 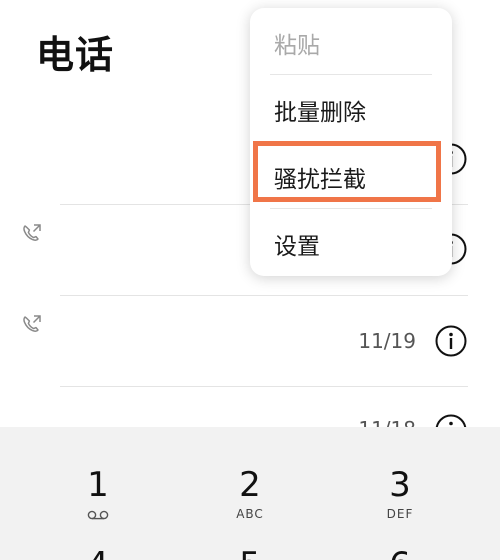 What do you see at coordinates (250, 552) in the screenshot?
I see `dial-key-5: 5` at bounding box center [250, 552].